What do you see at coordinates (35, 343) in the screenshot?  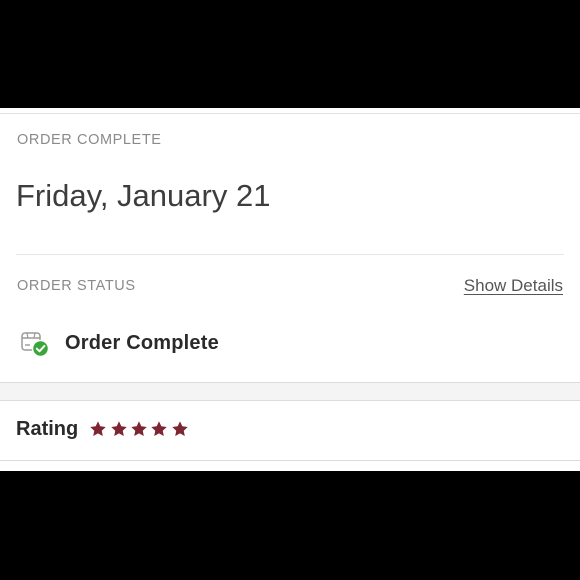 I see `box-checkmark-icon` at bounding box center [35, 343].